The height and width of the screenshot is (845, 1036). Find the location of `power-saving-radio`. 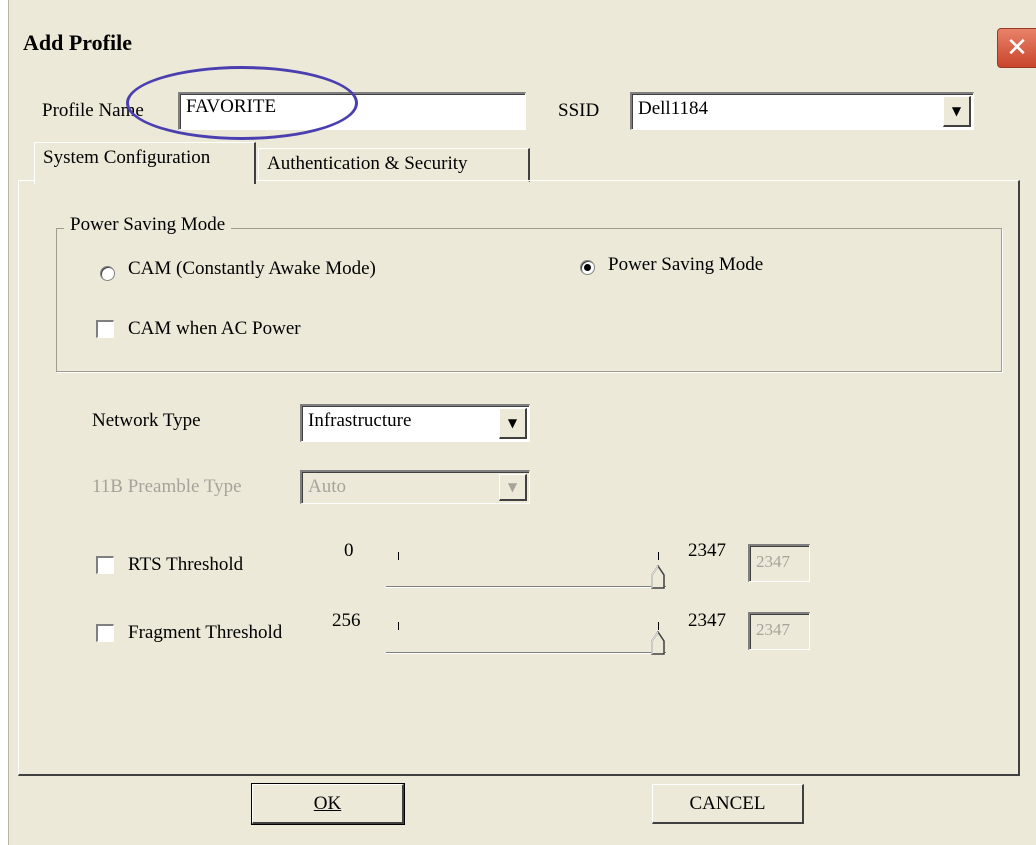

power-saving-radio is located at coordinates (587, 267).